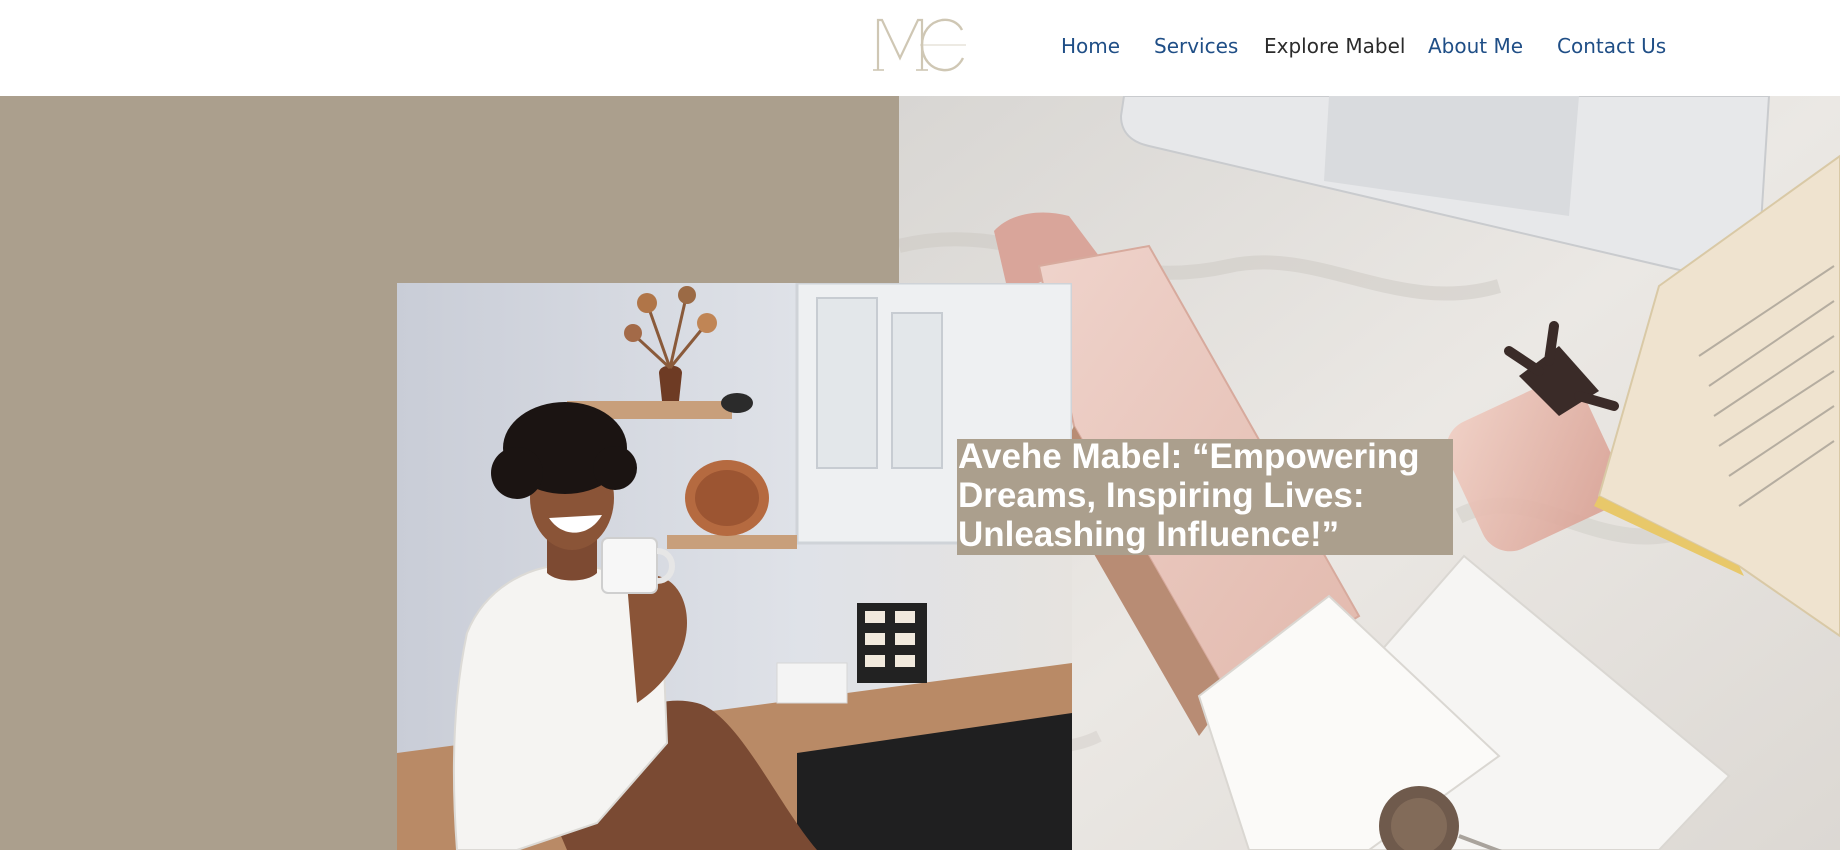 This screenshot has height=850, width=1840. I want to click on nav-about-me: About Me, so click(1475, 46).